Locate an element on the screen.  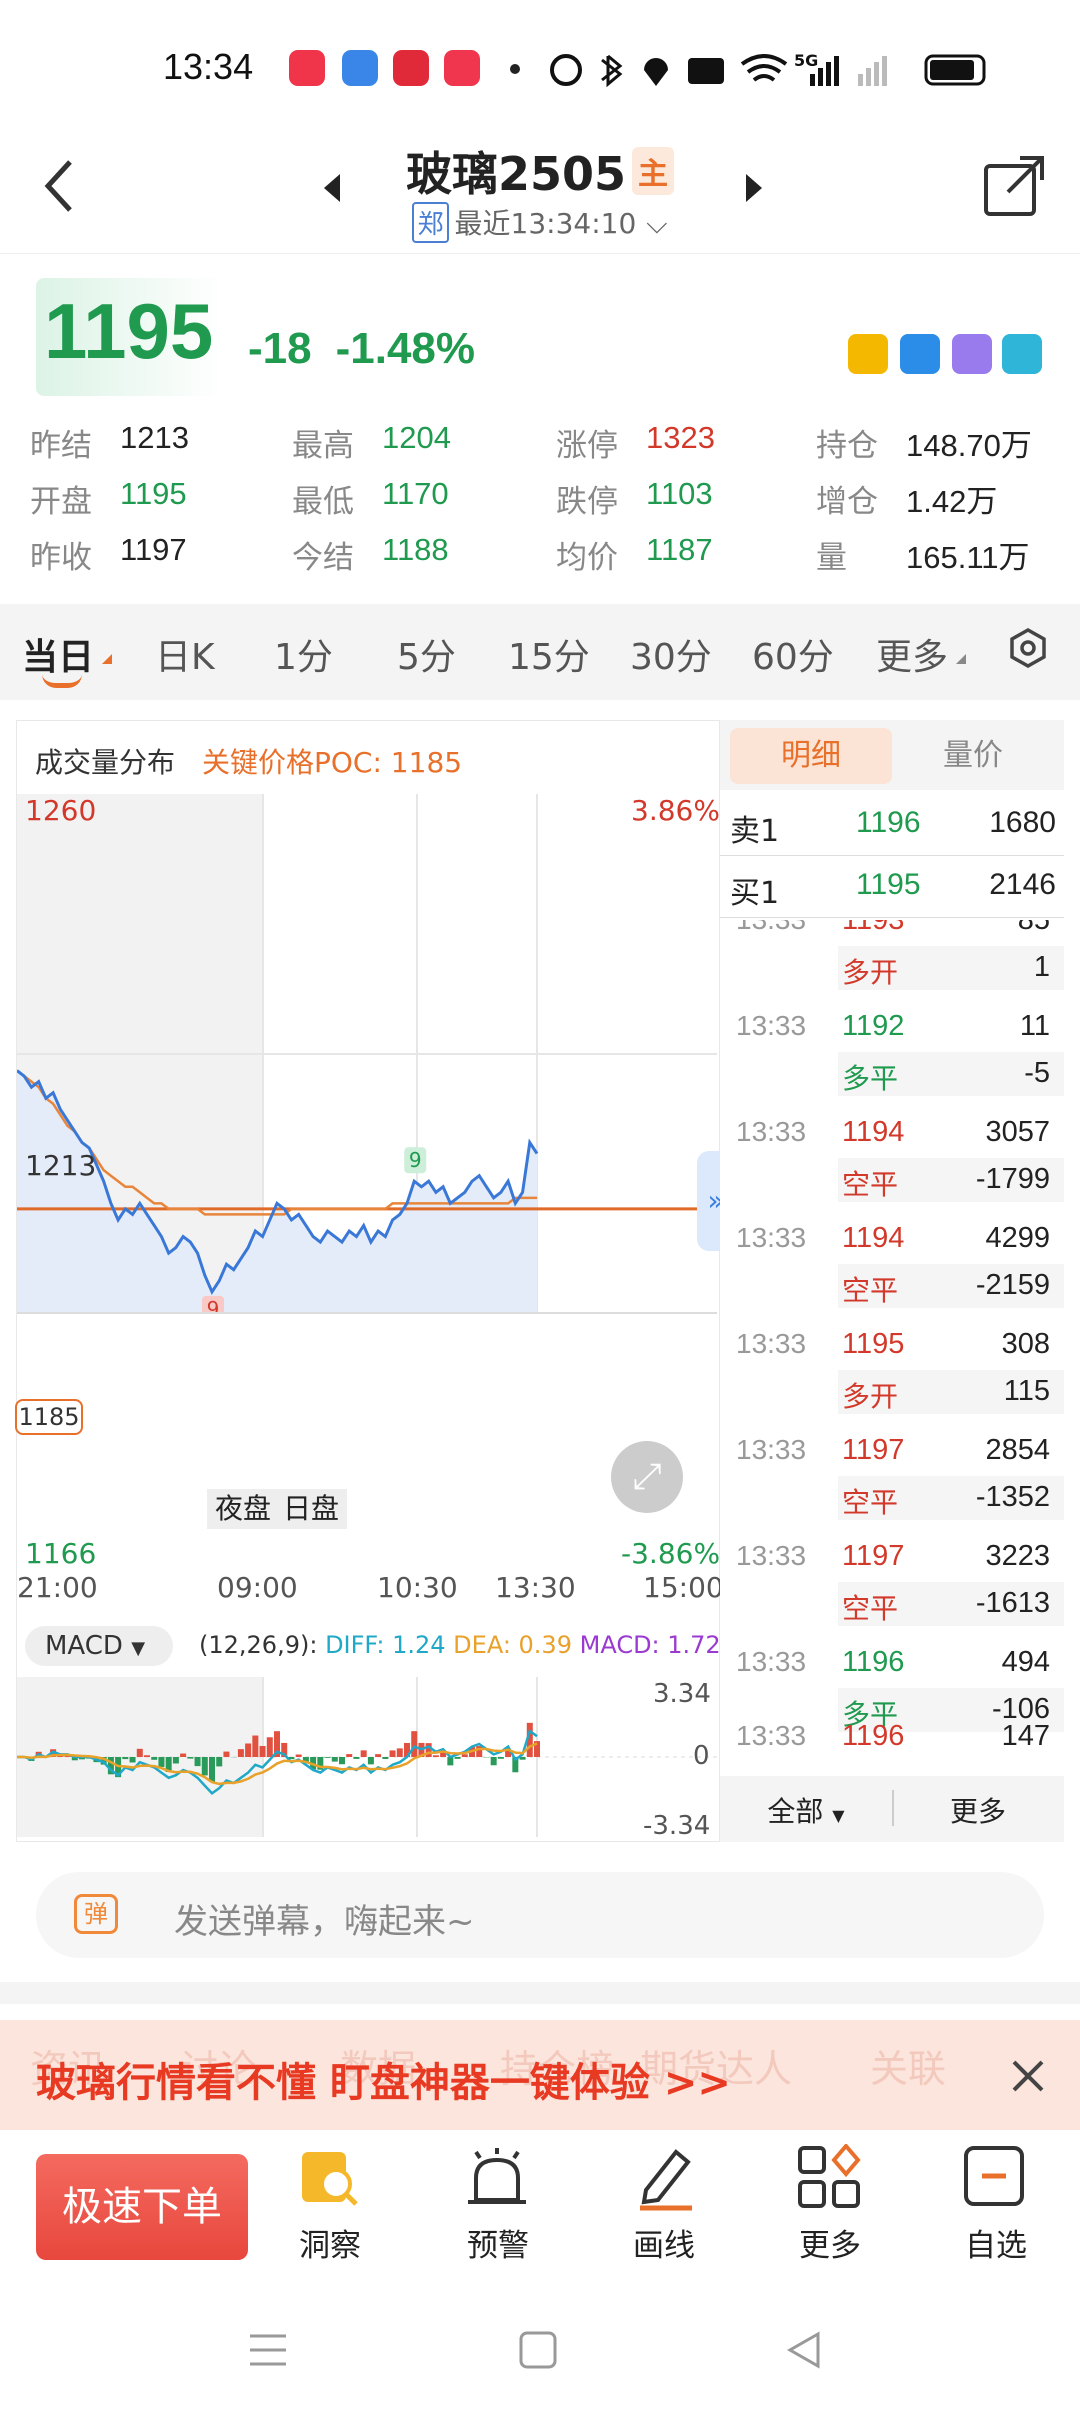
stat-label: 均价 is located at coordinates (587, 558).